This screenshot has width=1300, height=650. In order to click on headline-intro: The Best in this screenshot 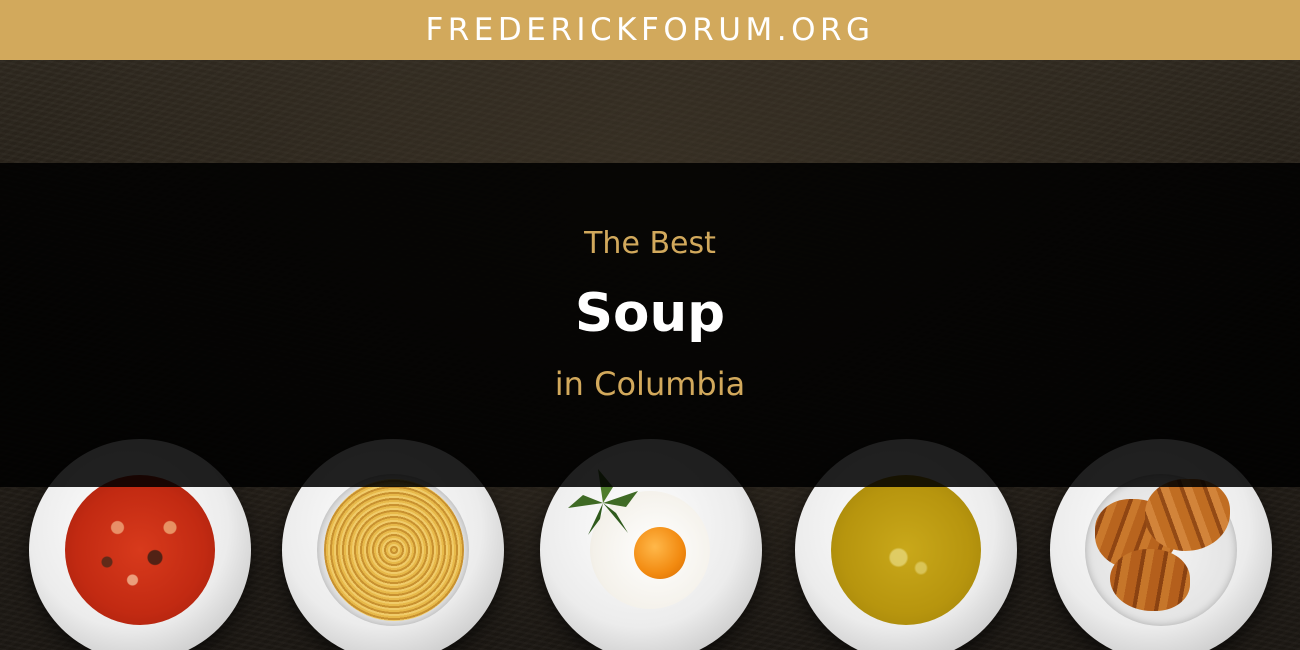, I will do `click(650, 243)`.